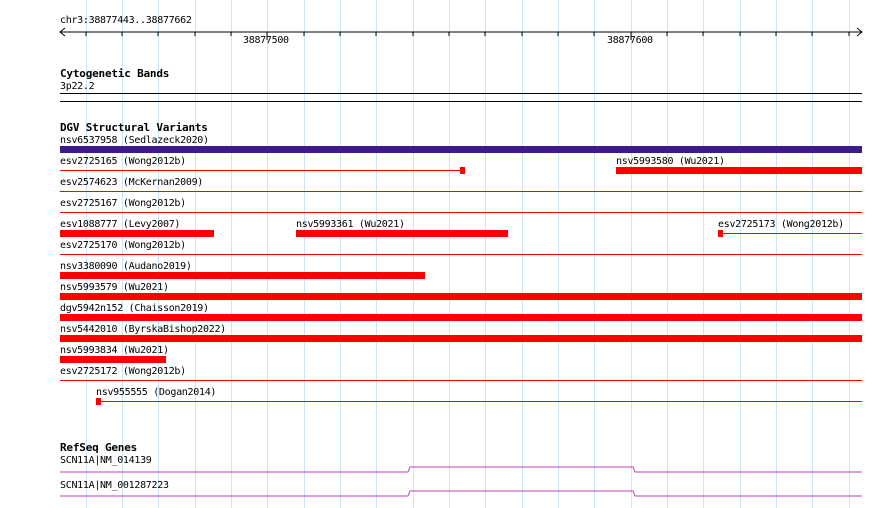 The image size is (890, 508). Describe the element at coordinates (123, 203) in the screenshot. I see `variant-label: esv2725167 (Wong2012b)` at that location.